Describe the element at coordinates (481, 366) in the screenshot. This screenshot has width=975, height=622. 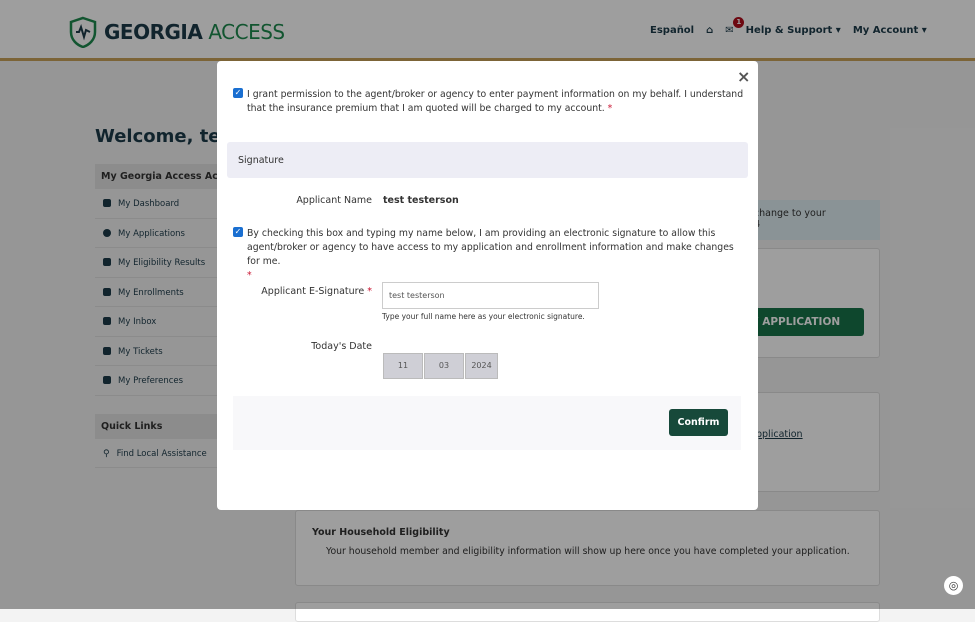
I see `date-year-field: 2024` at that location.